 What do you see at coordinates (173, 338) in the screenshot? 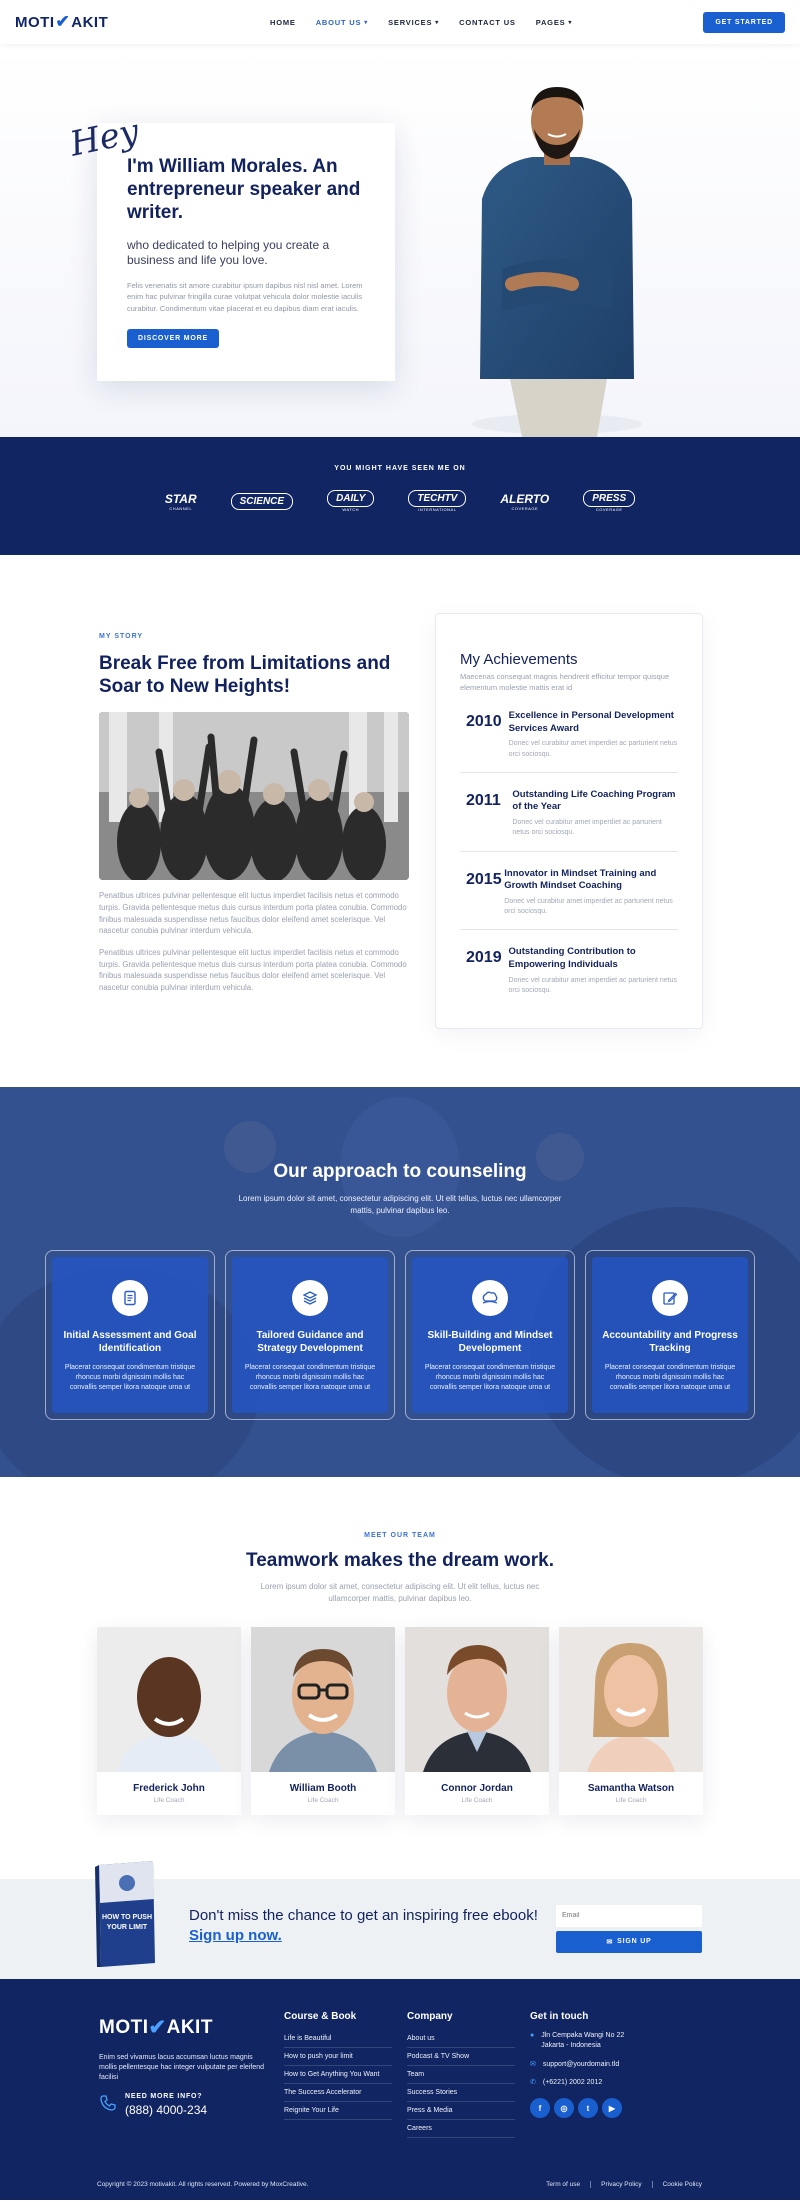
I see `discover-more-button: DISCOVER MORE` at bounding box center [173, 338].